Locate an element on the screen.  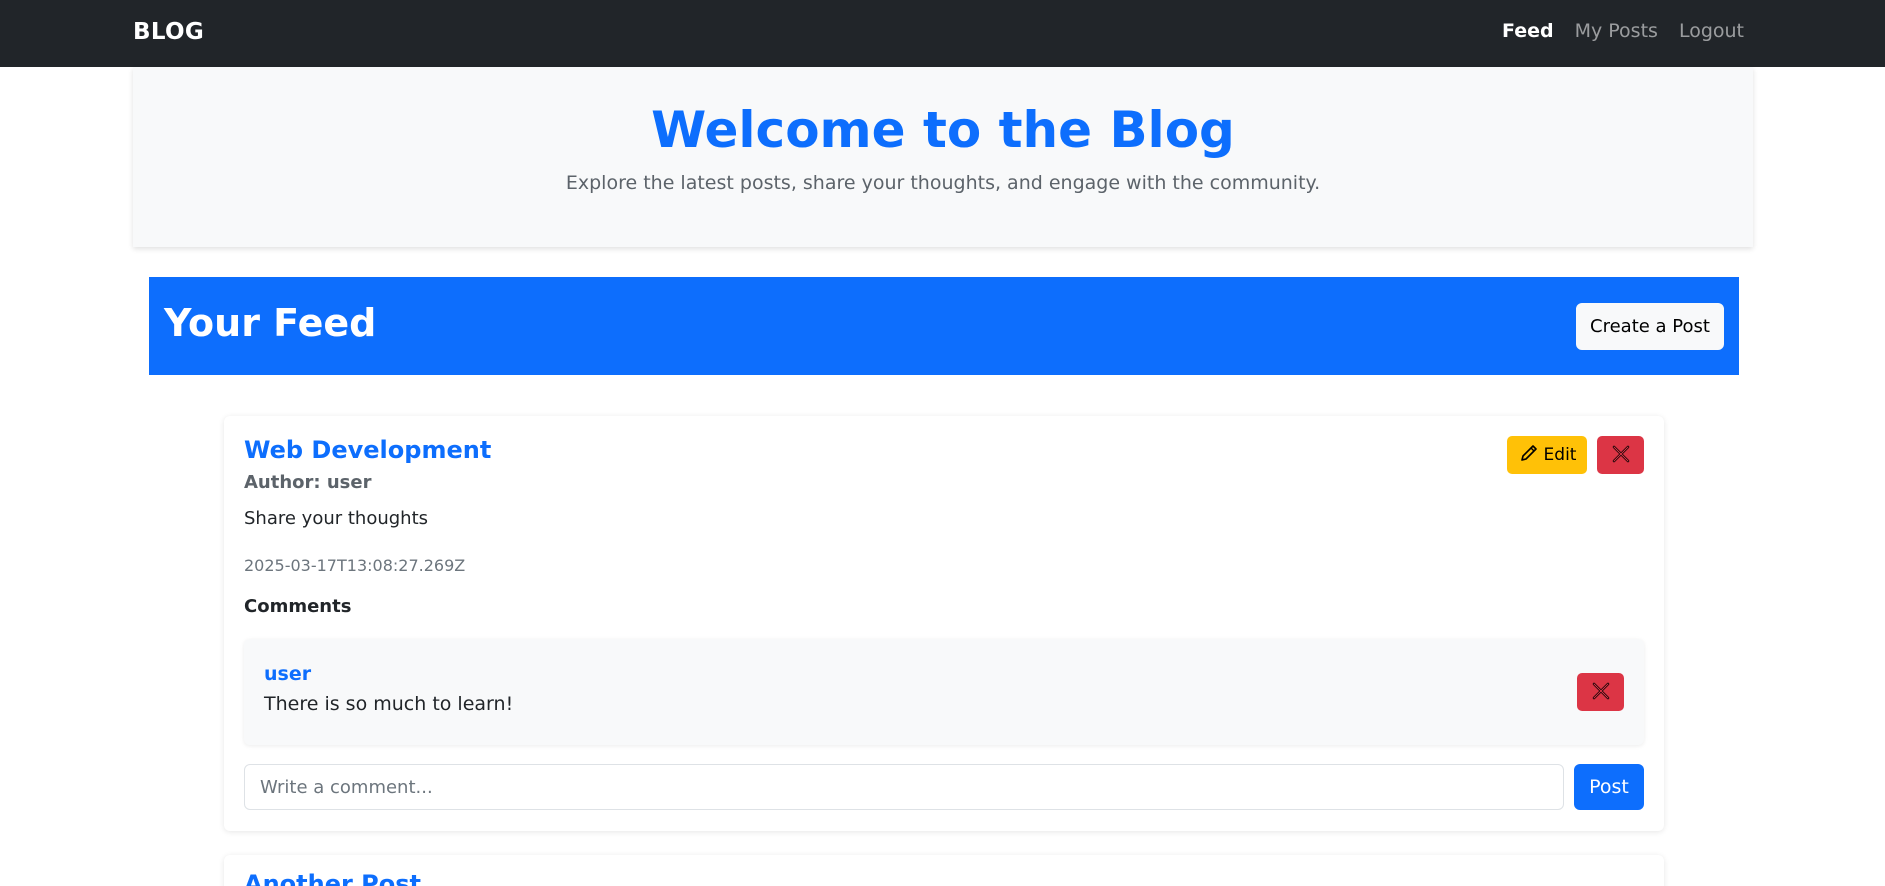
edit-label: Edit is located at coordinates (1560, 455).